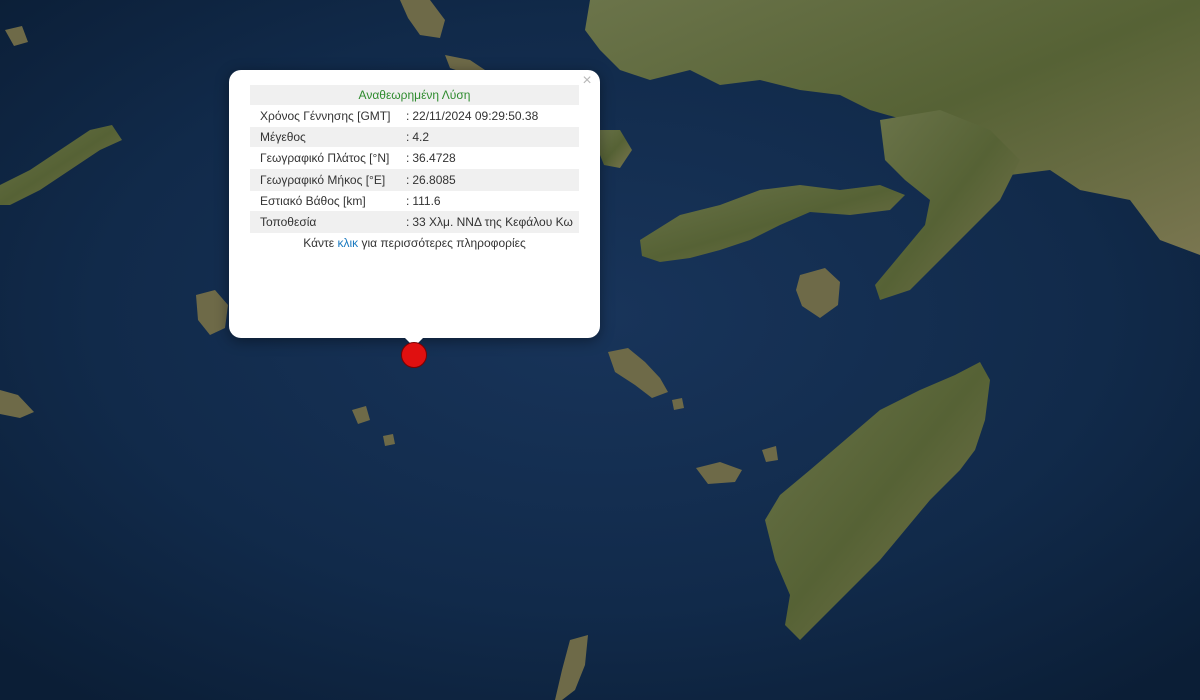 The height and width of the screenshot is (700, 1200). What do you see at coordinates (325, 158) in the screenshot?
I see `info-label: Γεωγραφικό Πλάτος [°N]` at bounding box center [325, 158].